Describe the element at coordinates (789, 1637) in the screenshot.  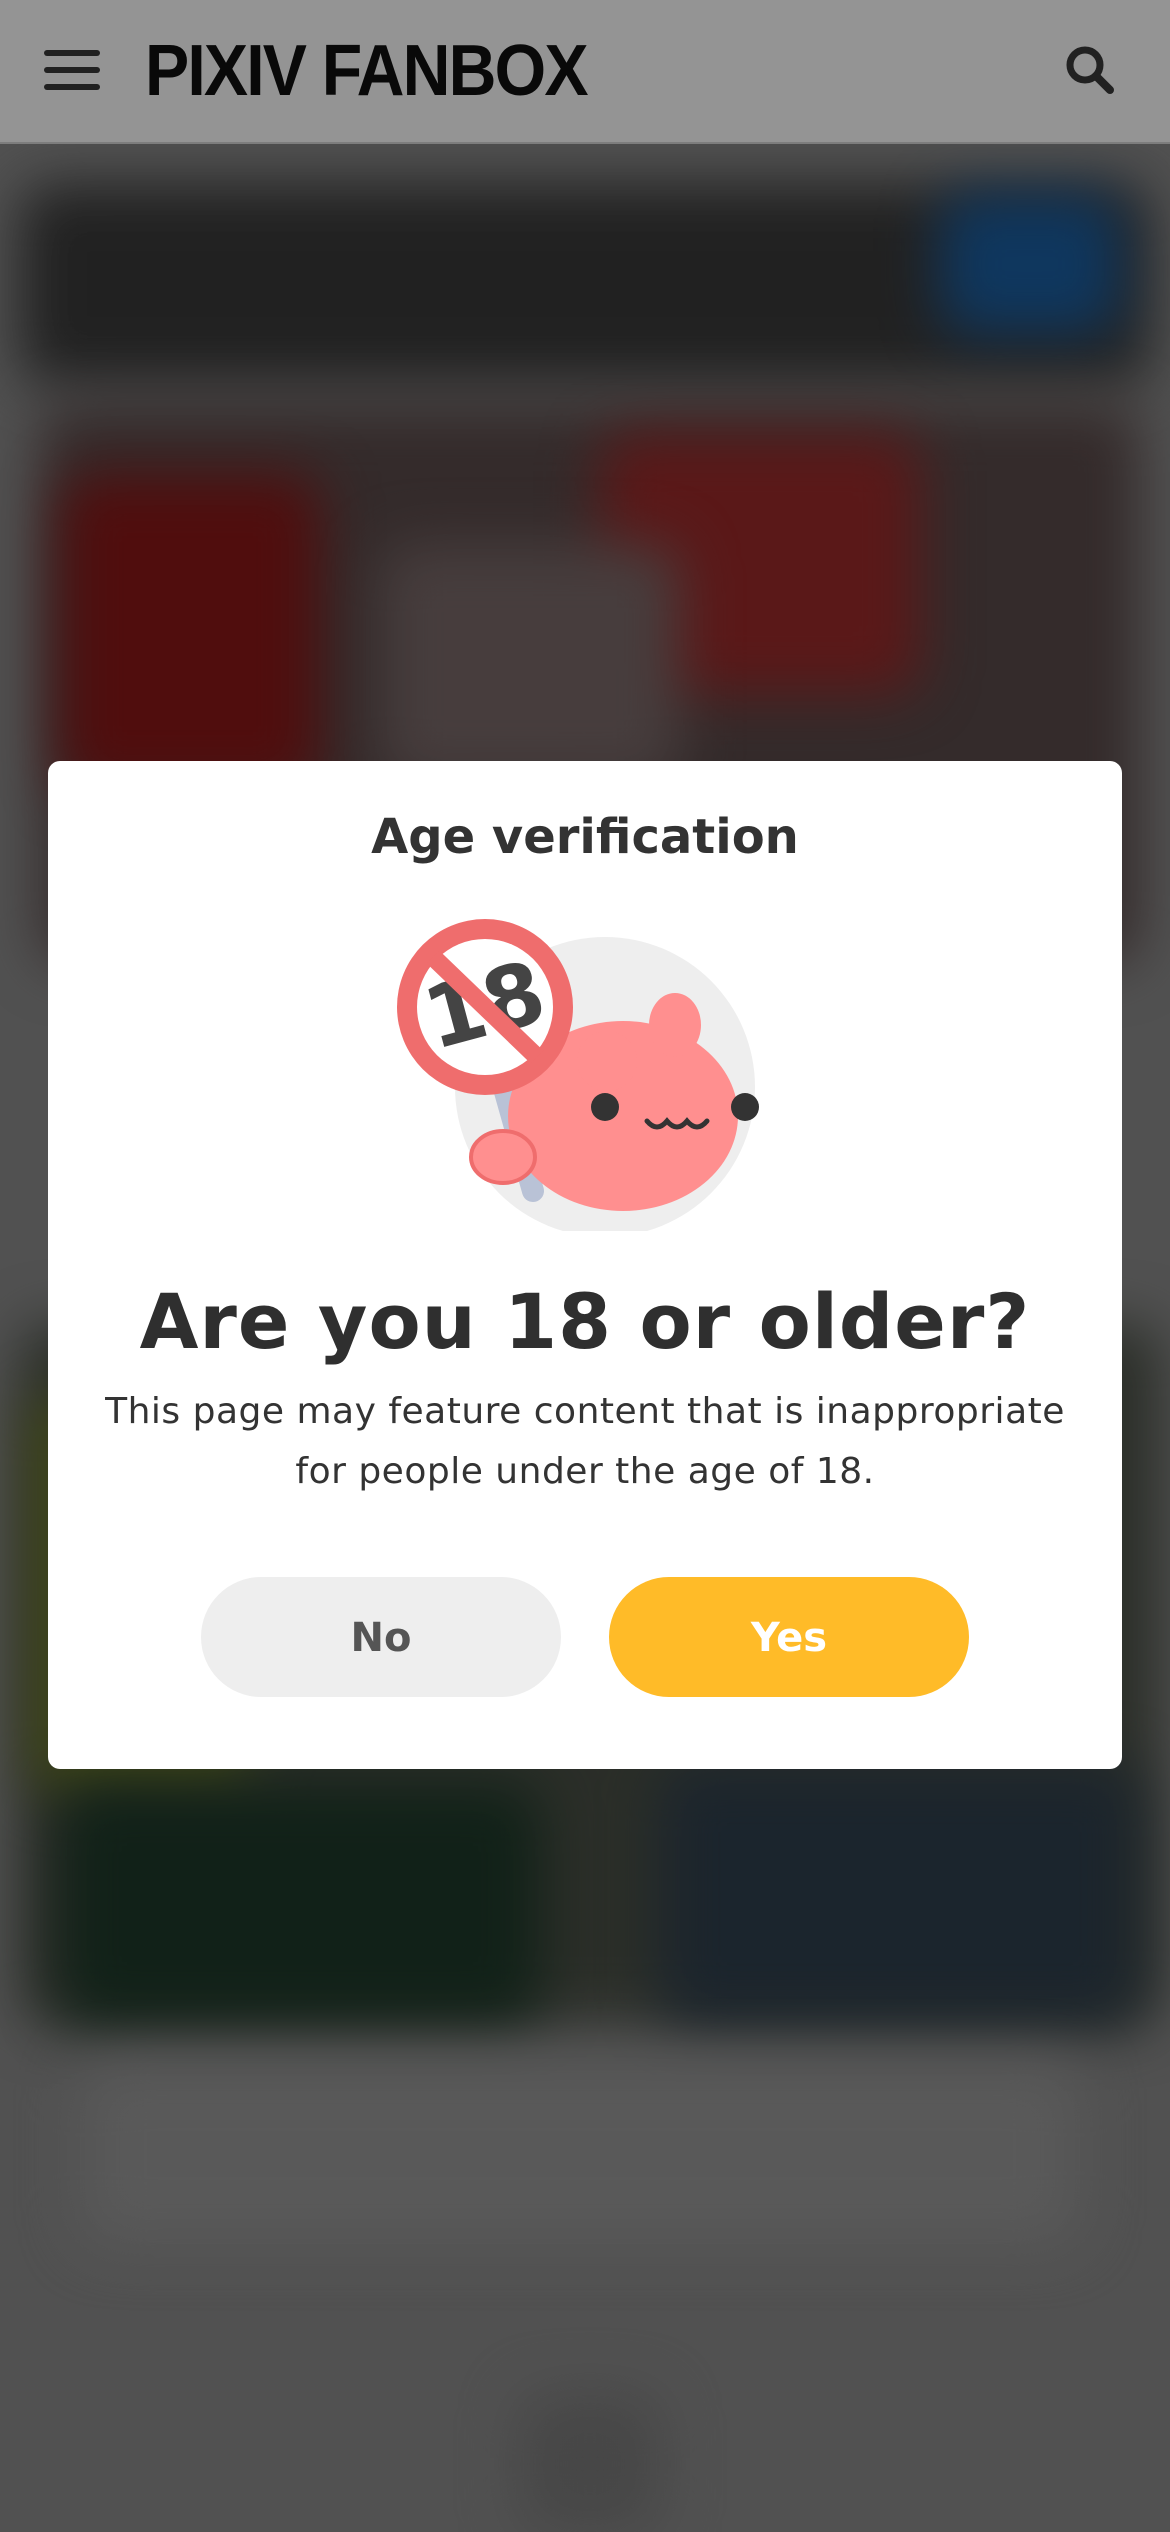
I see `yes-button: Yes` at that location.